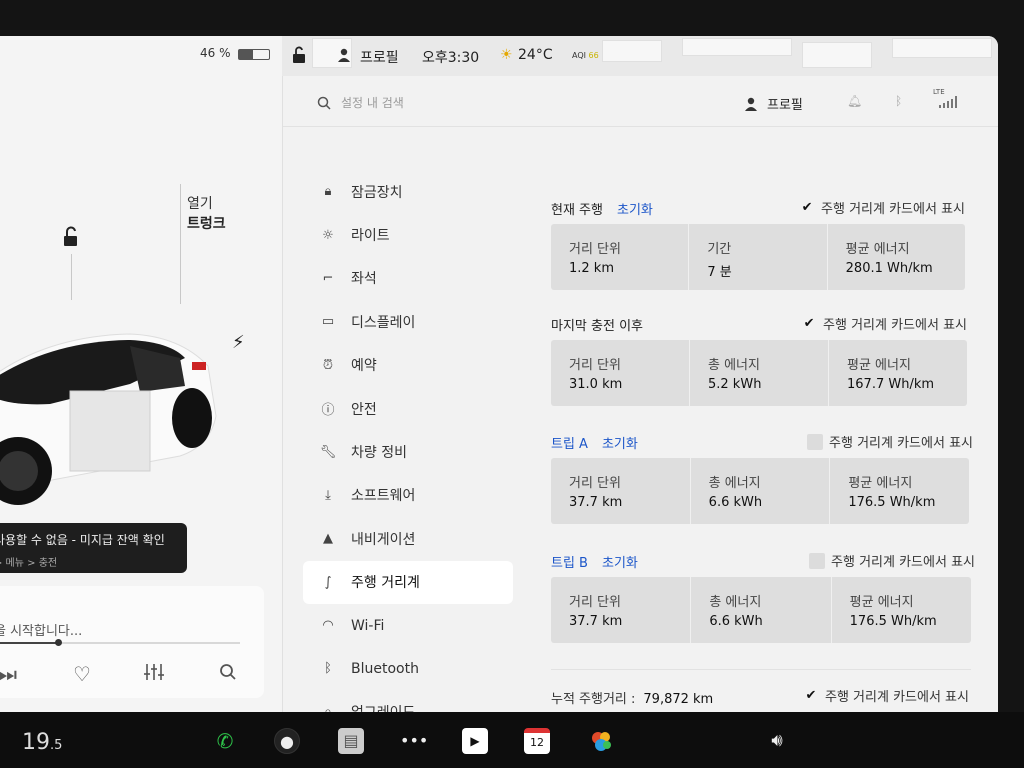  What do you see at coordinates (815, 441) in the screenshot?
I see `checkbox-box` at bounding box center [815, 441].